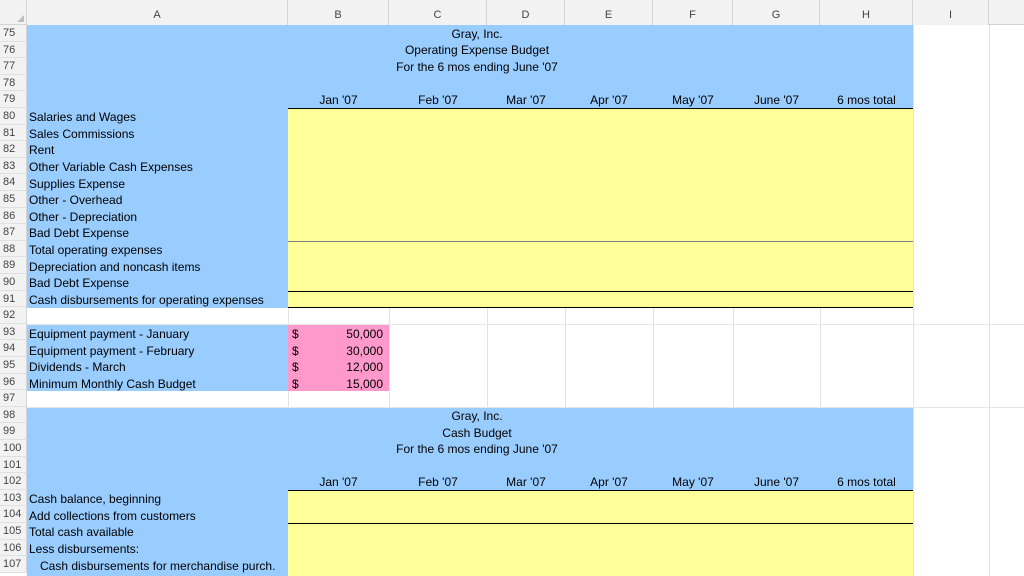 The width and height of the screenshot is (1024, 576). I want to click on budget1-month-total: 6 mos total, so click(866, 100).